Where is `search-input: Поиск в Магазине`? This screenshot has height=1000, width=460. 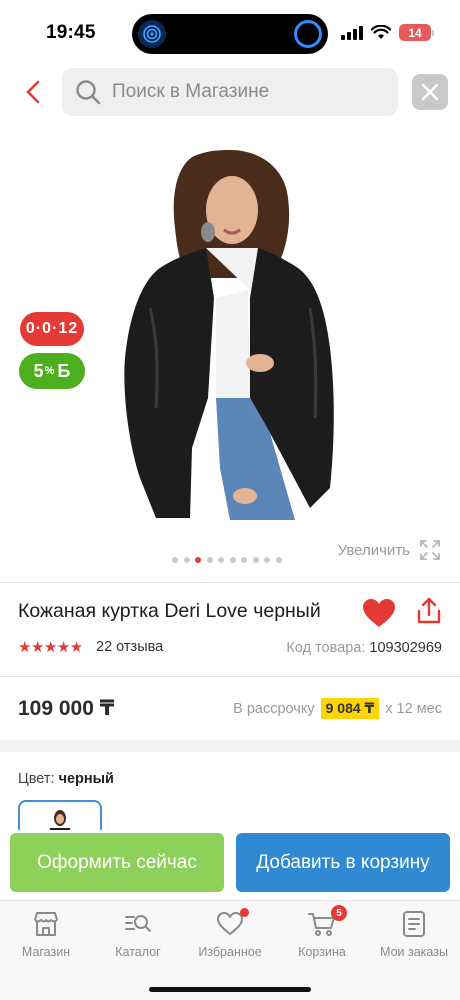 search-input: Поиск в Магазине is located at coordinates (230, 92).